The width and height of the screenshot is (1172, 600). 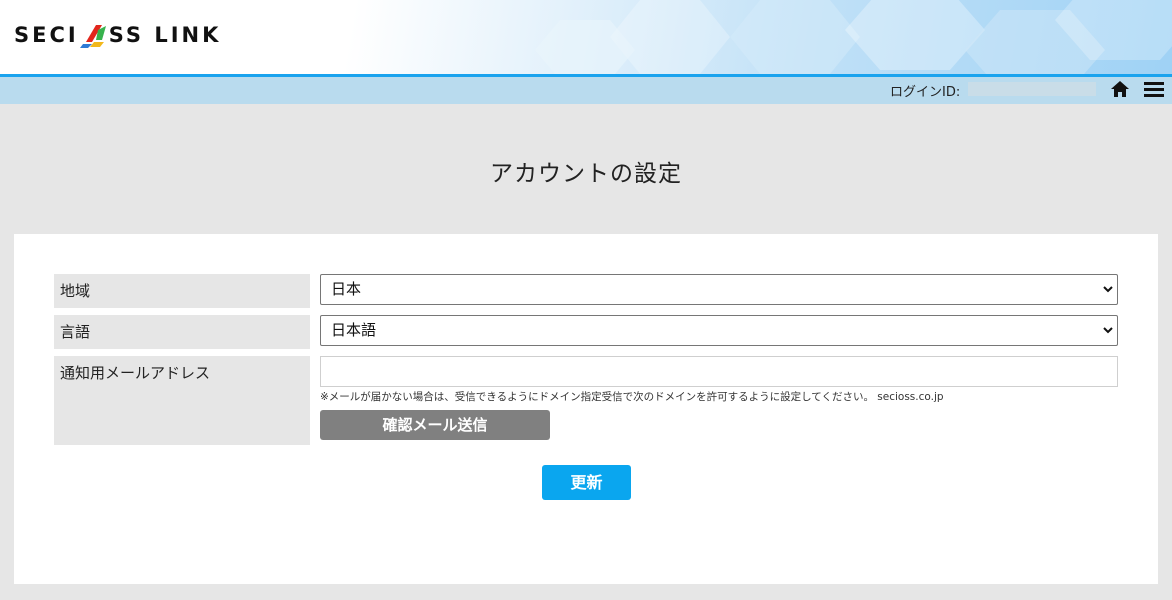 What do you see at coordinates (165, 35) in the screenshot?
I see `logo-text-right: SS LINK` at bounding box center [165, 35].